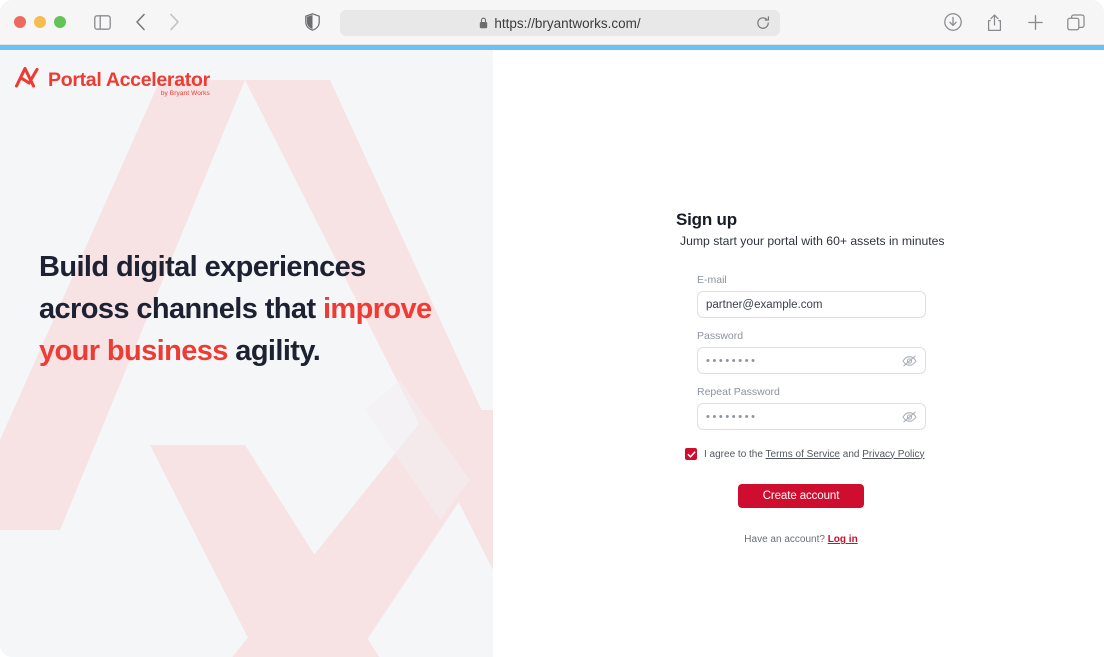 This screenshot has height=657, width=1104. What do you see at coordinates (377, 309) in the screenshot?
I see `headline-line-2-accent: improve` at bounding box center [377, 309].